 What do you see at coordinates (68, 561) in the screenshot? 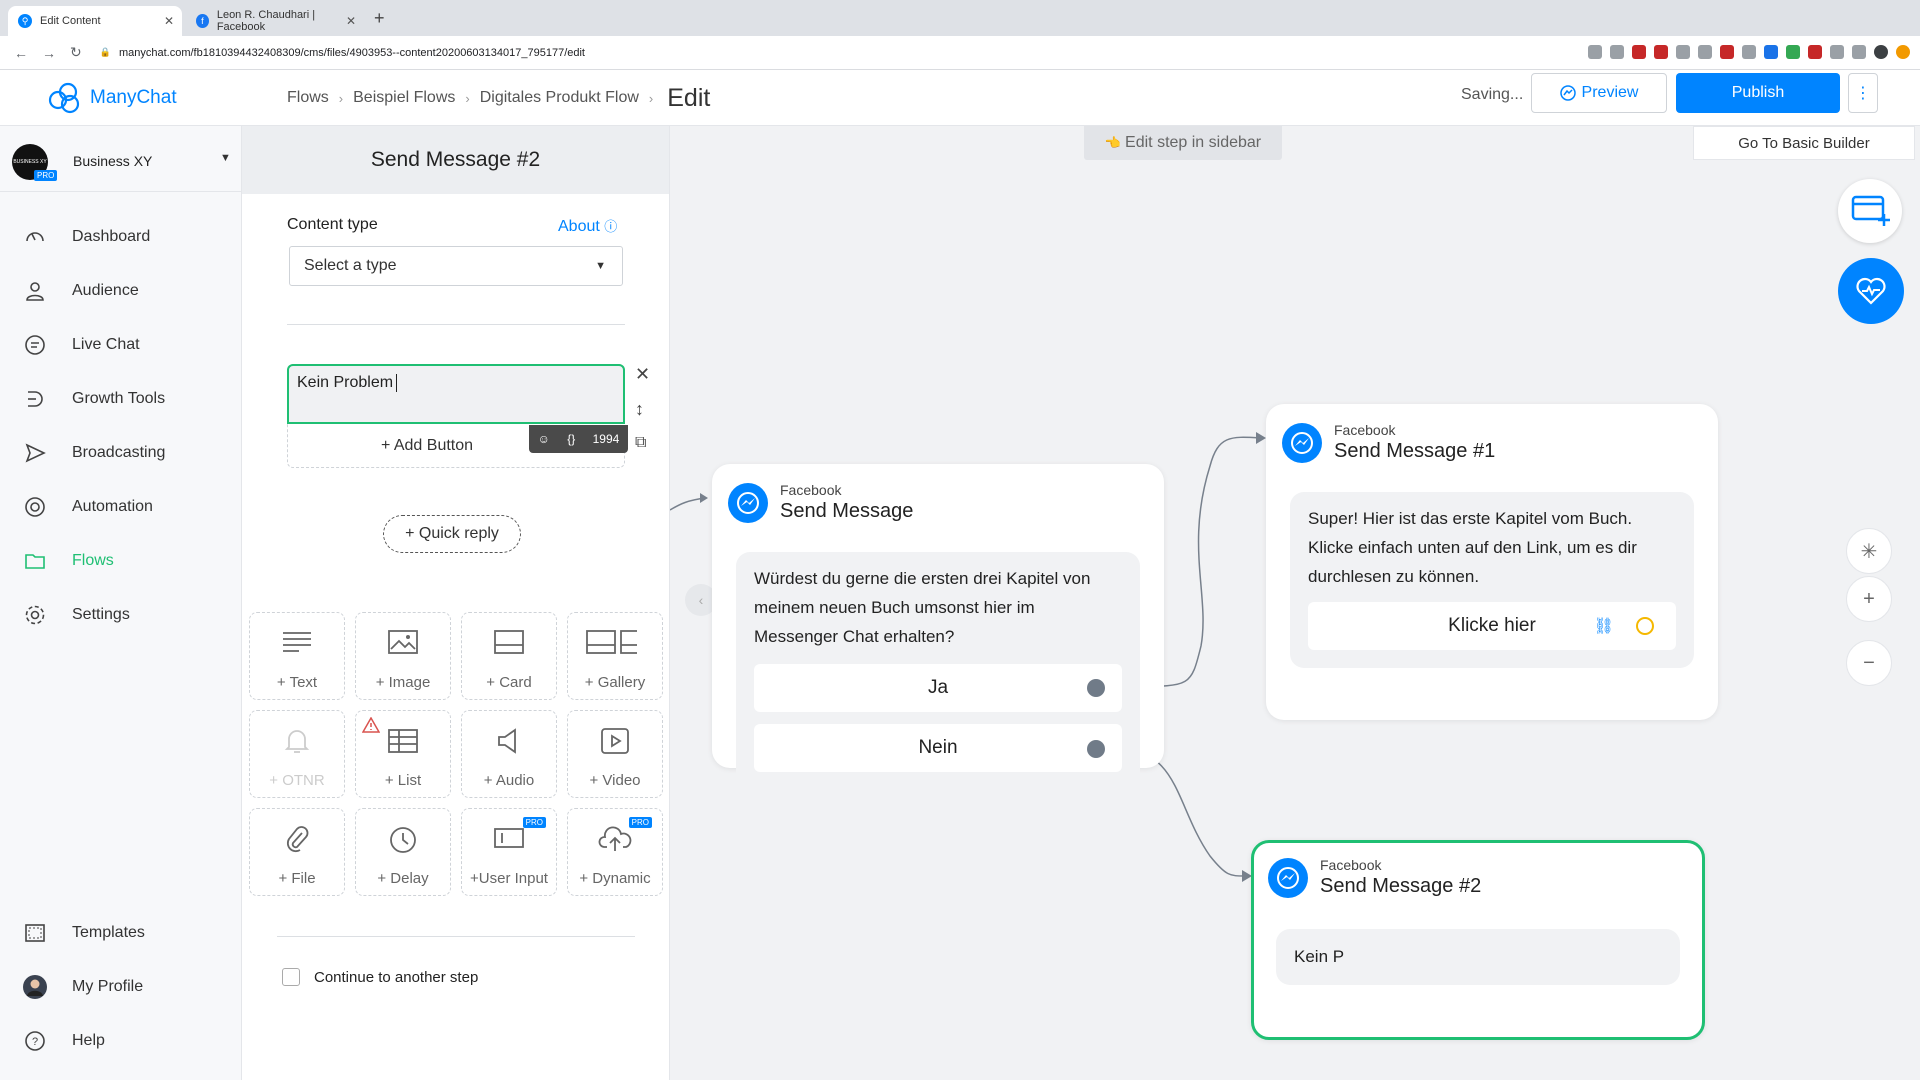
I see `sidebar-item-flows: Flows` at bounding box center [68, 561].